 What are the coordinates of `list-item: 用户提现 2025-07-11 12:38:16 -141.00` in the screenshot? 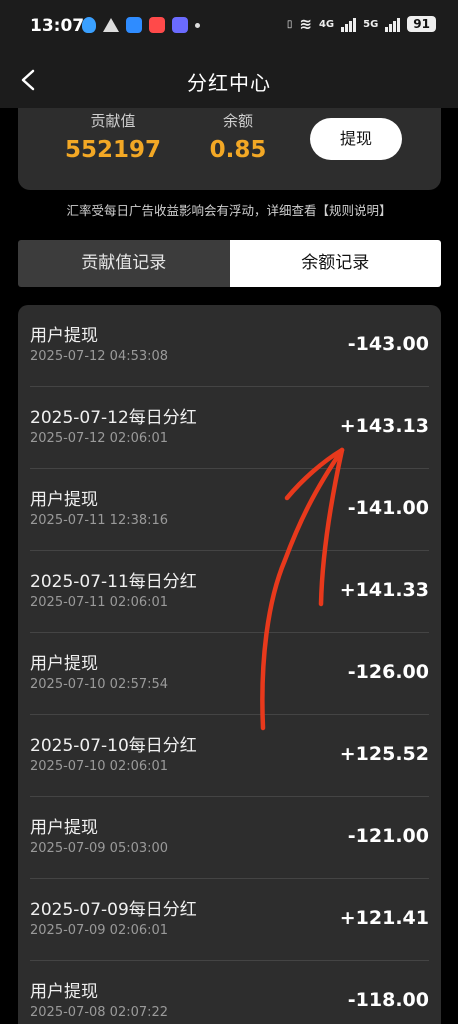 It's located at (229, 510).